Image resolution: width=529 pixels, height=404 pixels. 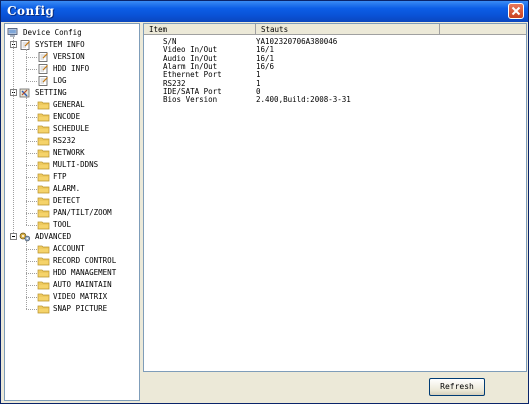 I want to click on tree-item-account: ACCOUNT, so click(x=61, y=249).